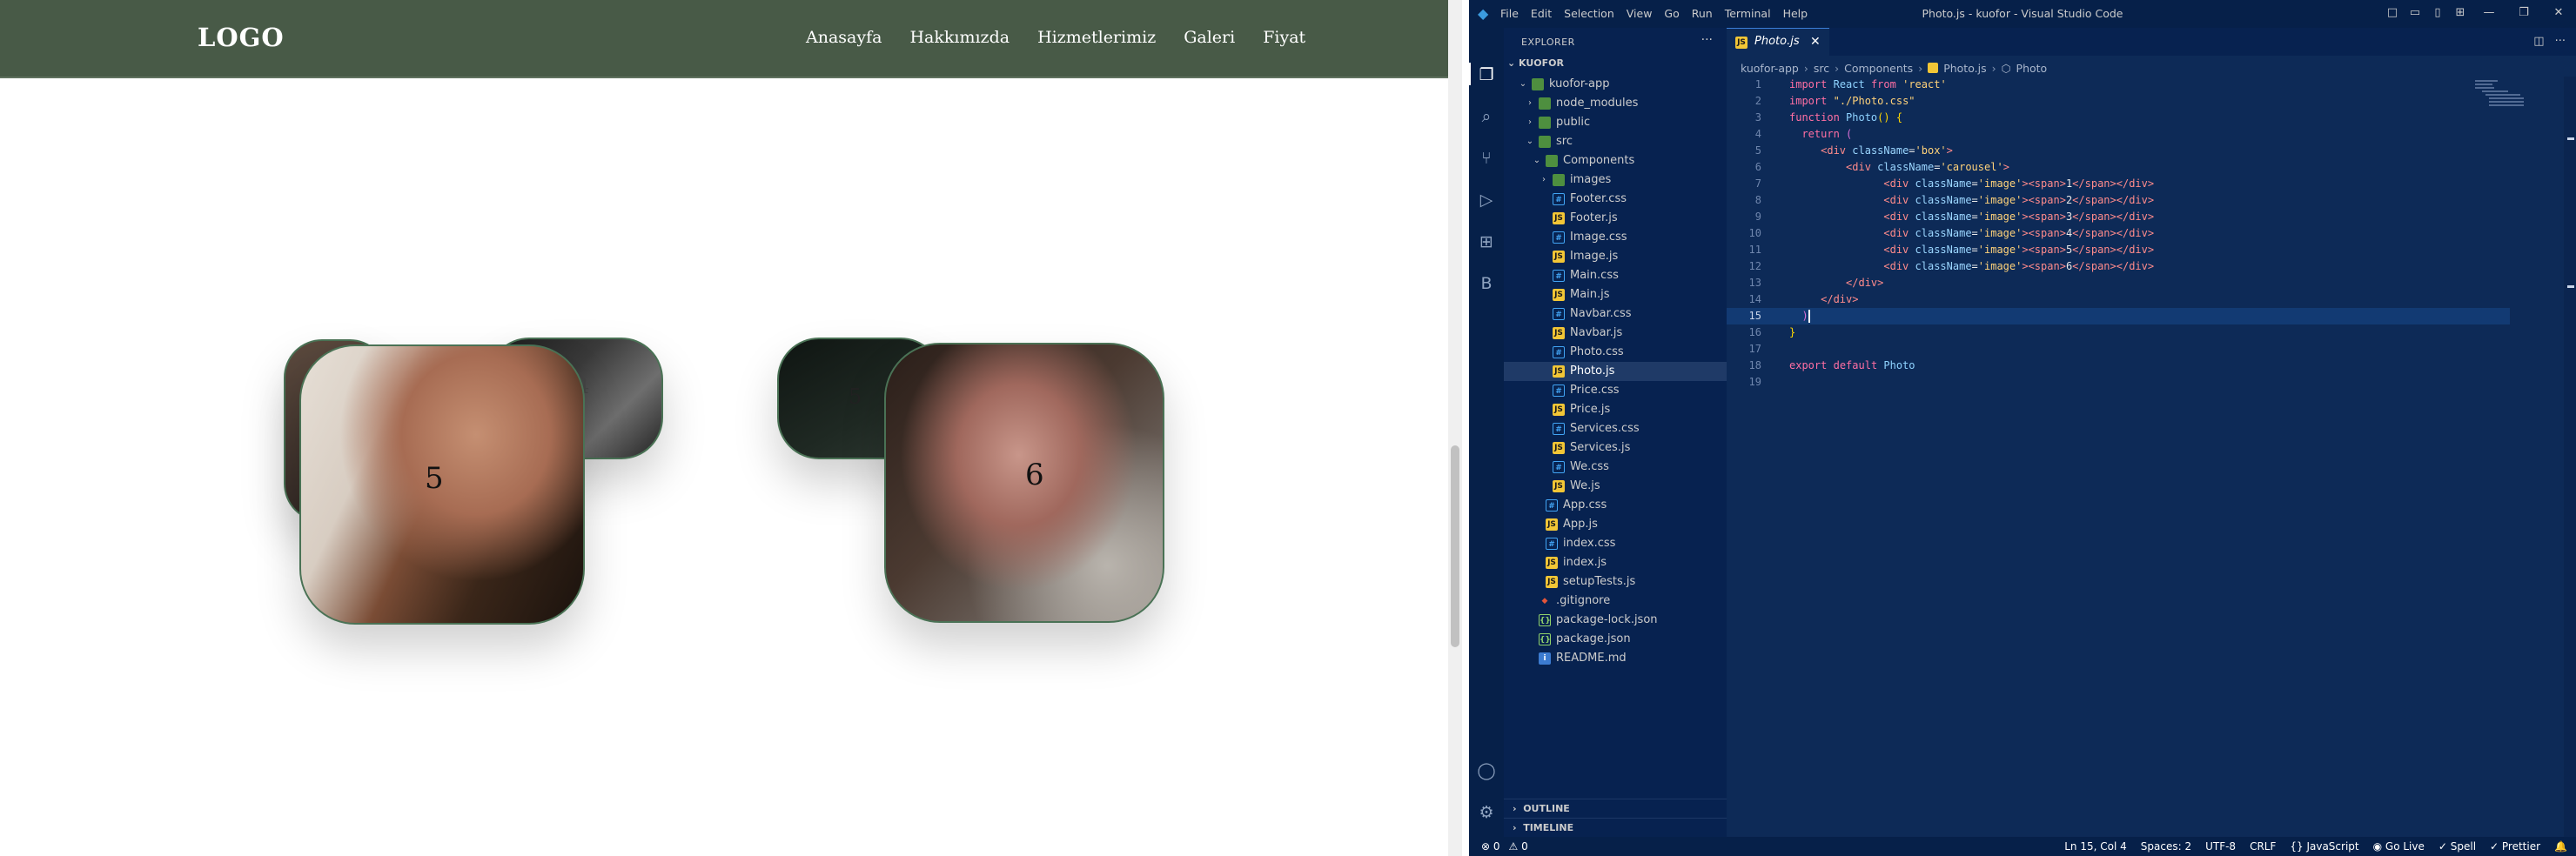  Describe the element at coordinates (1486, 74) in the screenshot. I see `explorer-icon: ❐` at that location.